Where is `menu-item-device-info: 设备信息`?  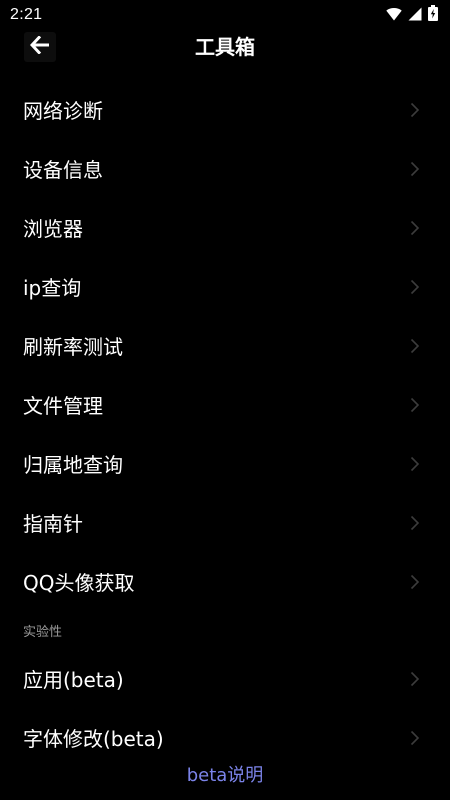 menu-item-device-info: 设备信息 is located at coordinates (225, 168).